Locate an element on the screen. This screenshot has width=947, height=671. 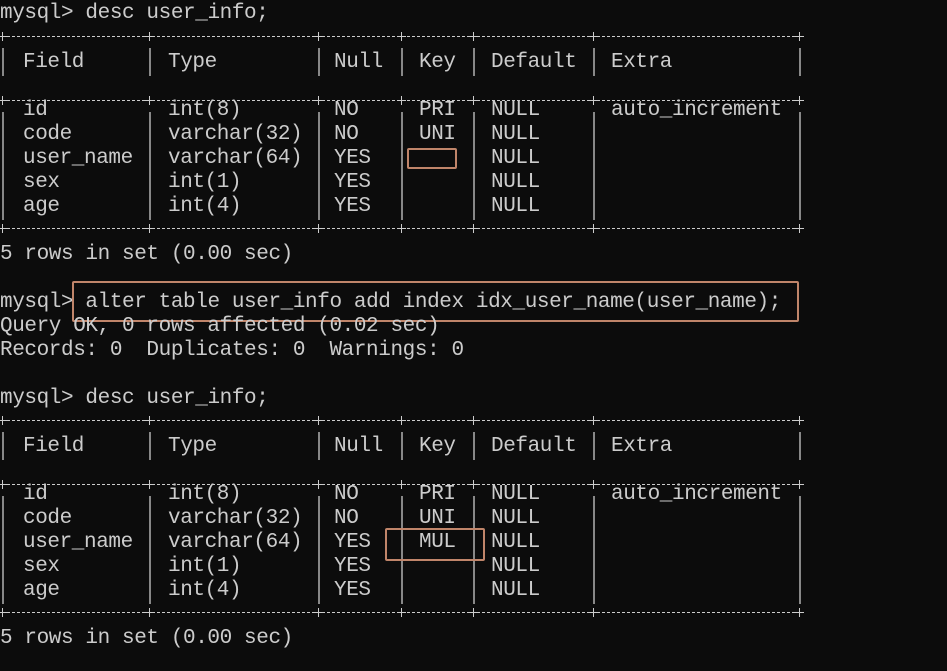
records-summary: Records: 0 Duplicates: 0 Warnings: 0 is located at coordinates (232, 350).